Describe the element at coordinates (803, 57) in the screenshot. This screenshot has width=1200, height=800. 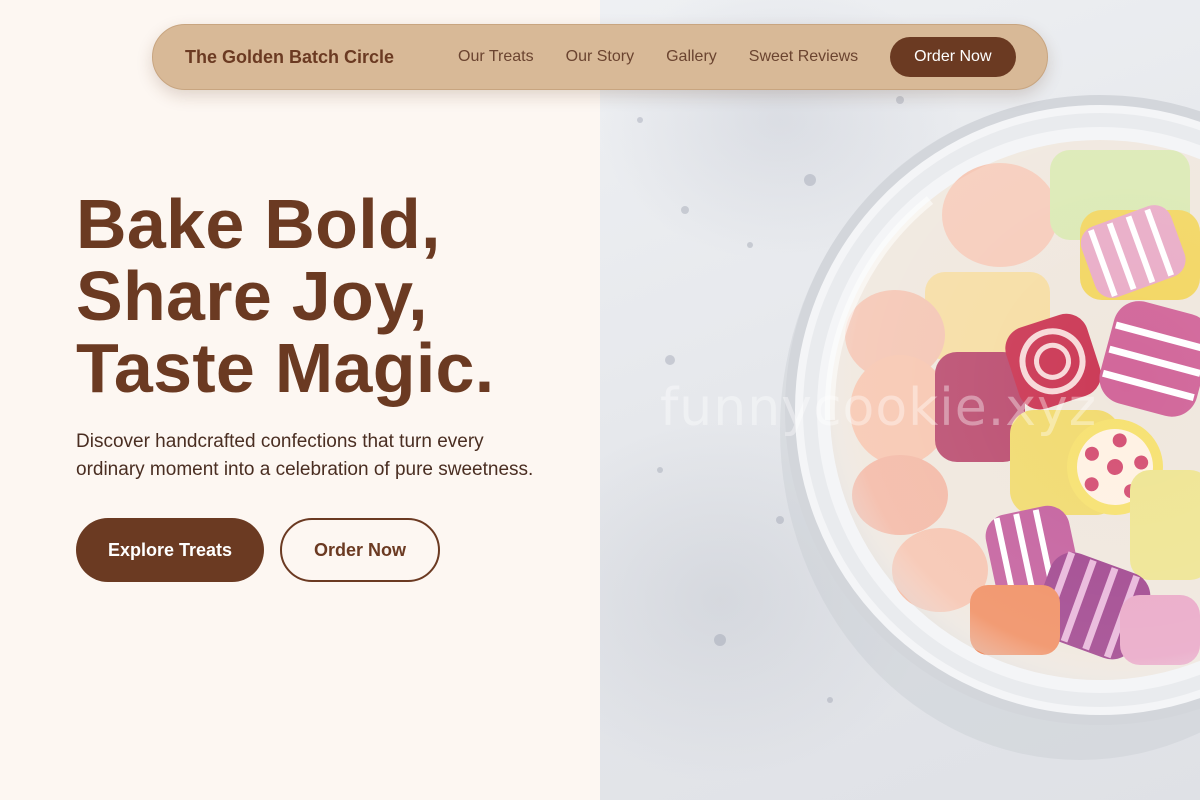
I see `nav-link-sweet-reviews: Sweet Reviews` at that location.